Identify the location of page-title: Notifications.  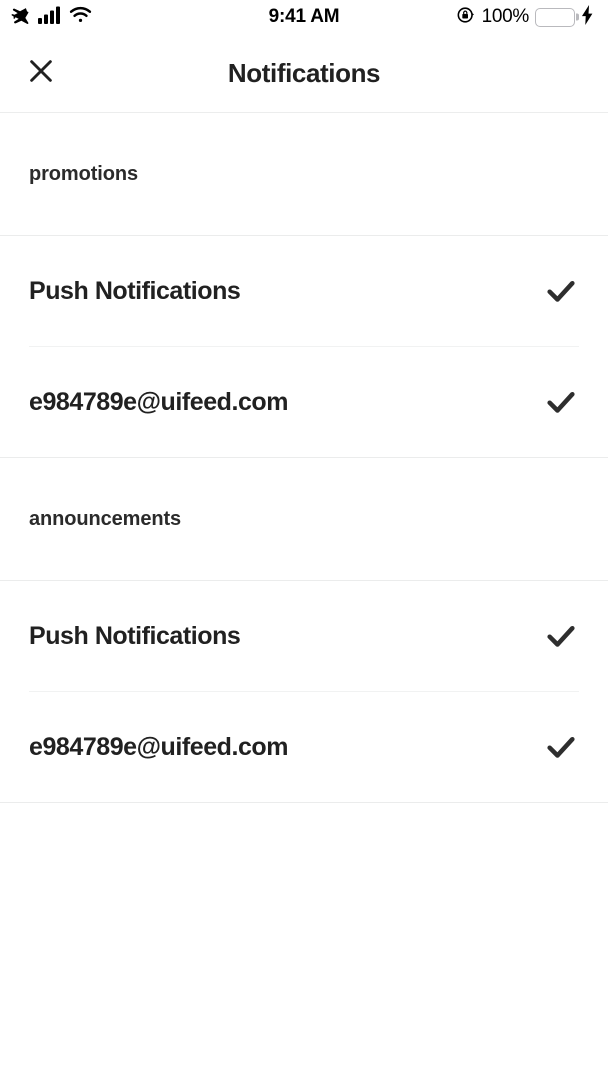
(304, 72).